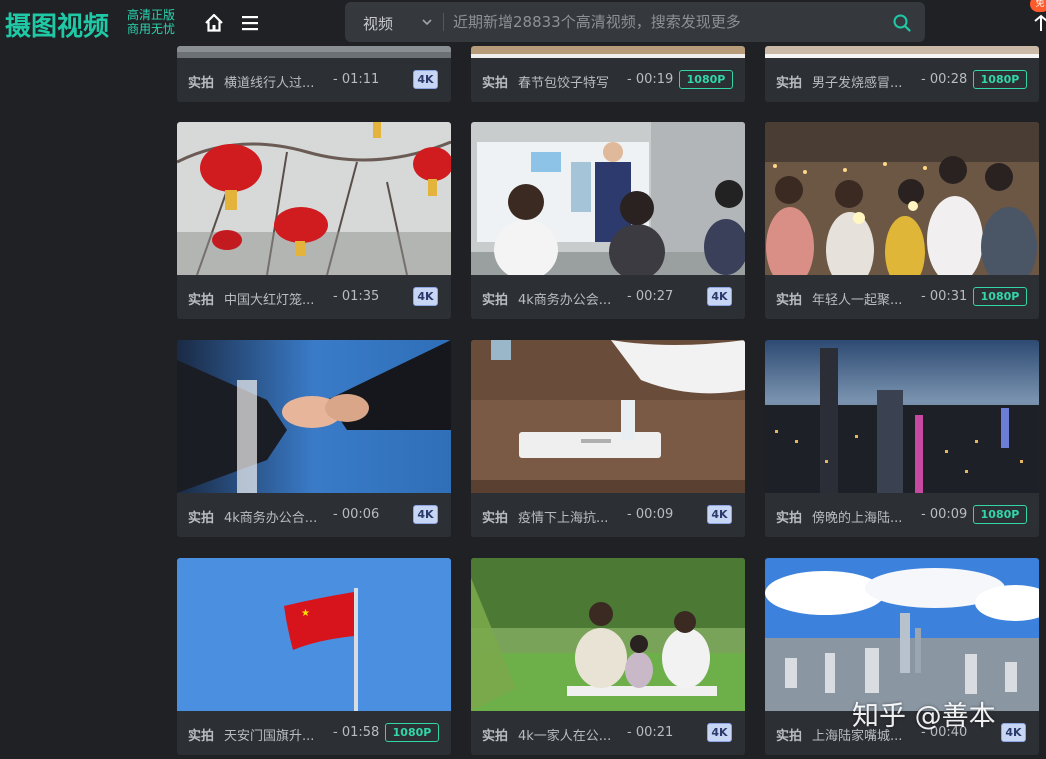 The width and height of the screenshot is (1046, 759). I want to click on video-card: 实拍 春节包饺子特写 - 00:19 1080P, so click(608, 74).